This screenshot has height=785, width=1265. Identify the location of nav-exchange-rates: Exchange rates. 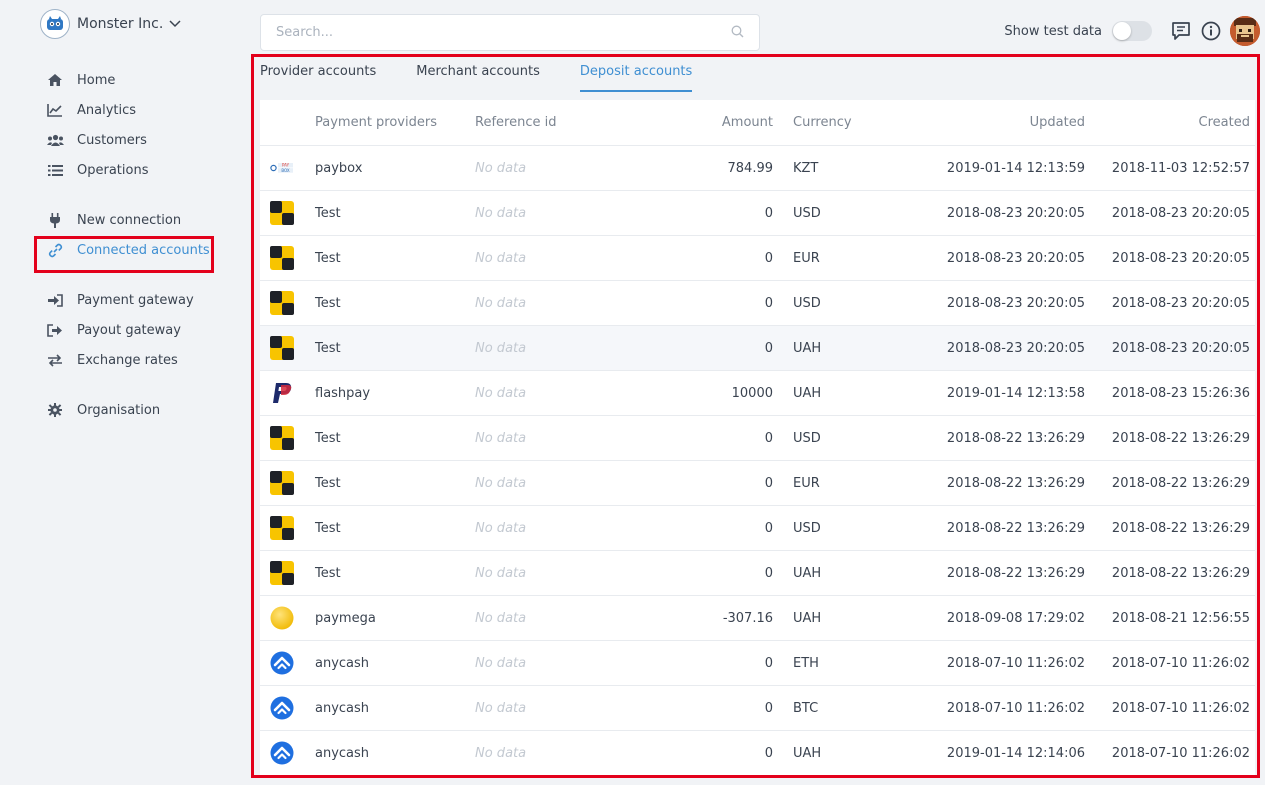
(112, 360).